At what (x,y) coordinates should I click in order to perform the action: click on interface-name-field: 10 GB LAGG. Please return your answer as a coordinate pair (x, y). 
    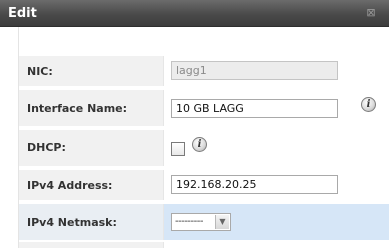
    Looking at the image, I should click on (254, 108).